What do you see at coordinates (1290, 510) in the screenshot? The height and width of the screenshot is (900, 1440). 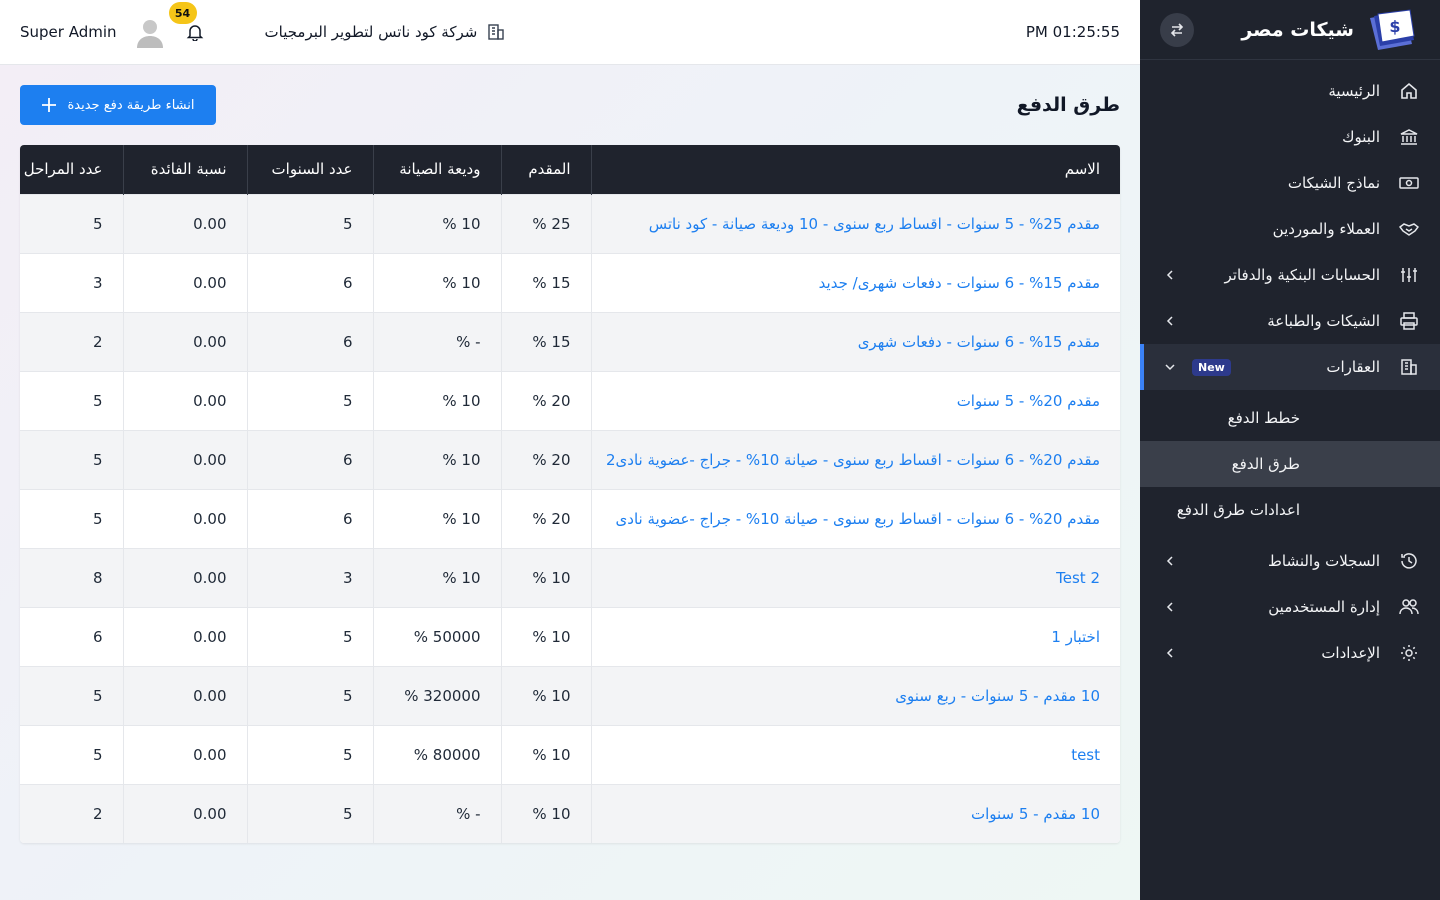 I see `submenu-item-payment-settings: اعدادات طرق الدفع` at bounding box center [1290, 510].